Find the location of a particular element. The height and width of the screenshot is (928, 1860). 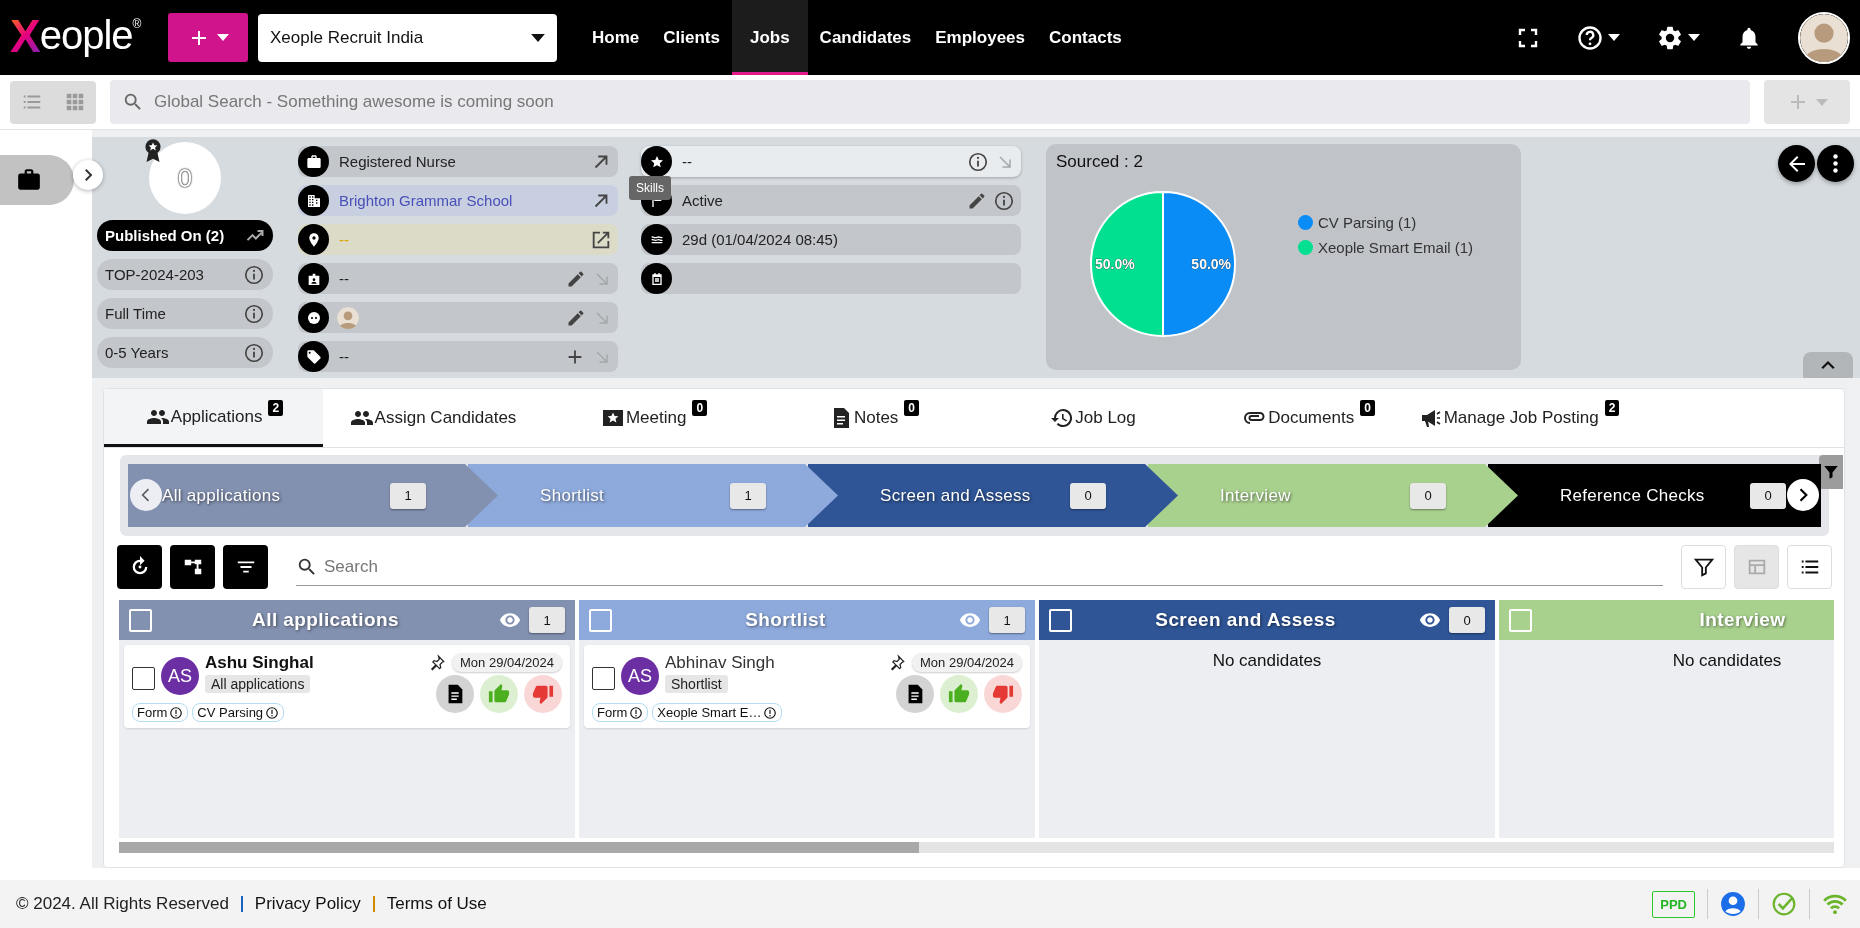

detail-value: -- is located at coordinates (344, 278).